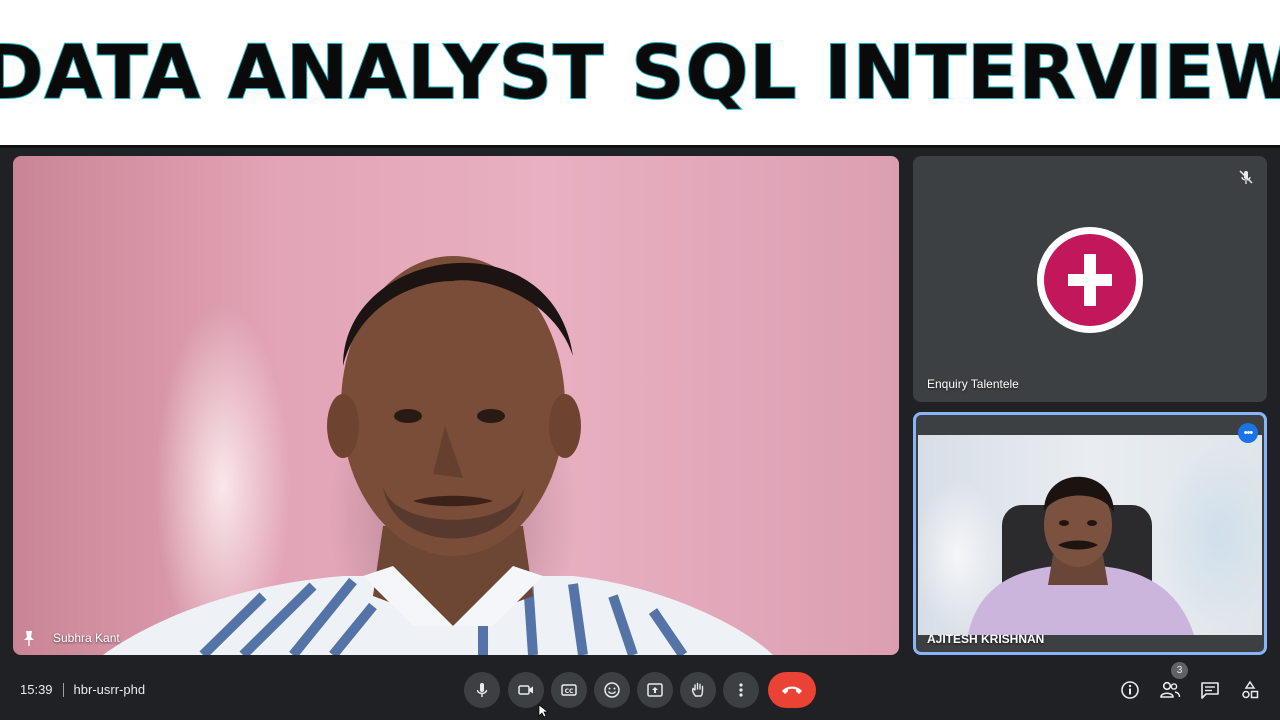 The image size is (1280, 720). What do you see at coordinates (36, 689) in the screenshot?
I see `meeting-time: 15:39` at bounding box center [36, 689].